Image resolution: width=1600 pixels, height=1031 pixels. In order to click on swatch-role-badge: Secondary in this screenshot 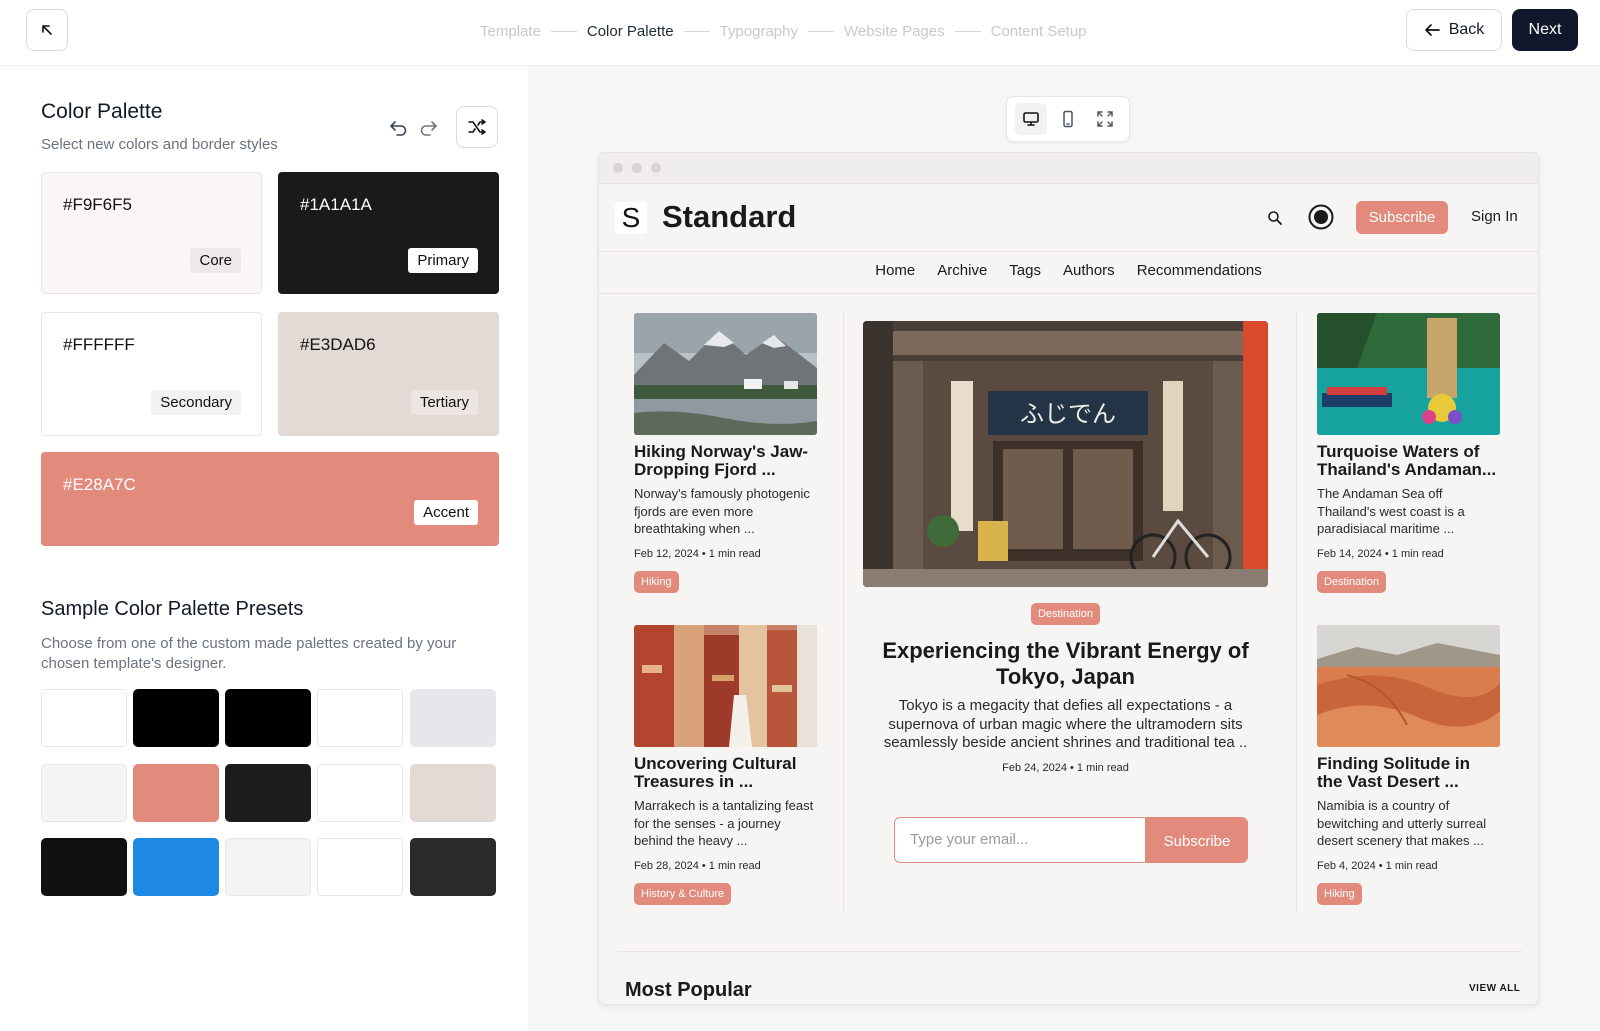, I will do `click(196, 402)`.